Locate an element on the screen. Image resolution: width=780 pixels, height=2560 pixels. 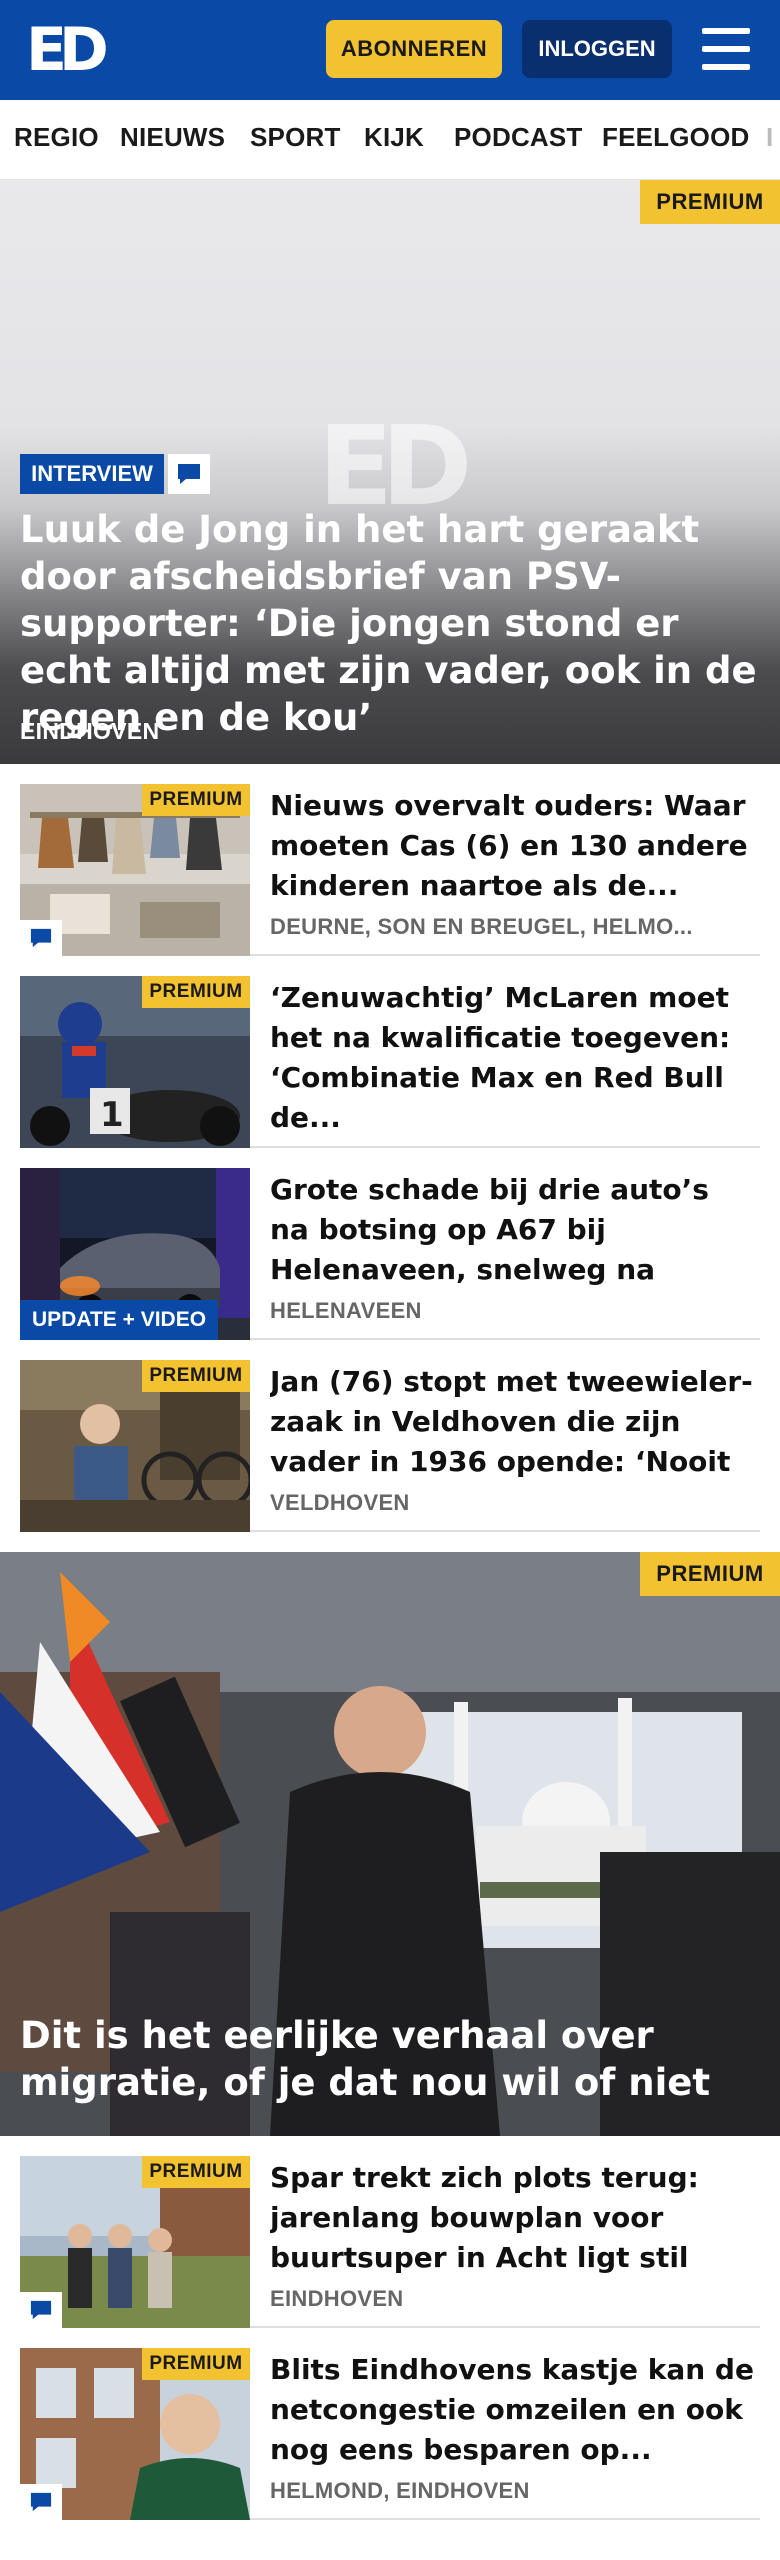
update-video-label: UPDATE + VIDEO is located at coordinates (119, 1320).